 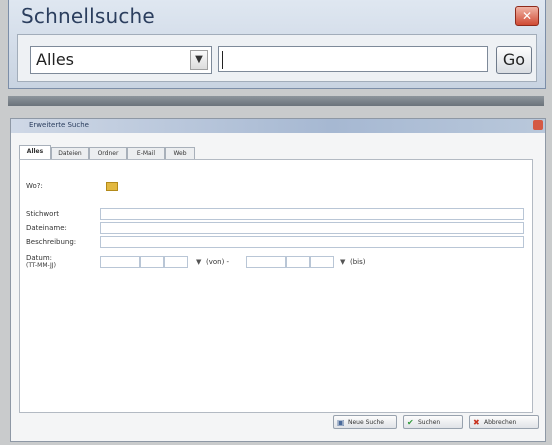 What do you see at coordinates (55, 59) in the screenshot?
I see `scope-select-value: Alles` at bounding box center [55, 59].